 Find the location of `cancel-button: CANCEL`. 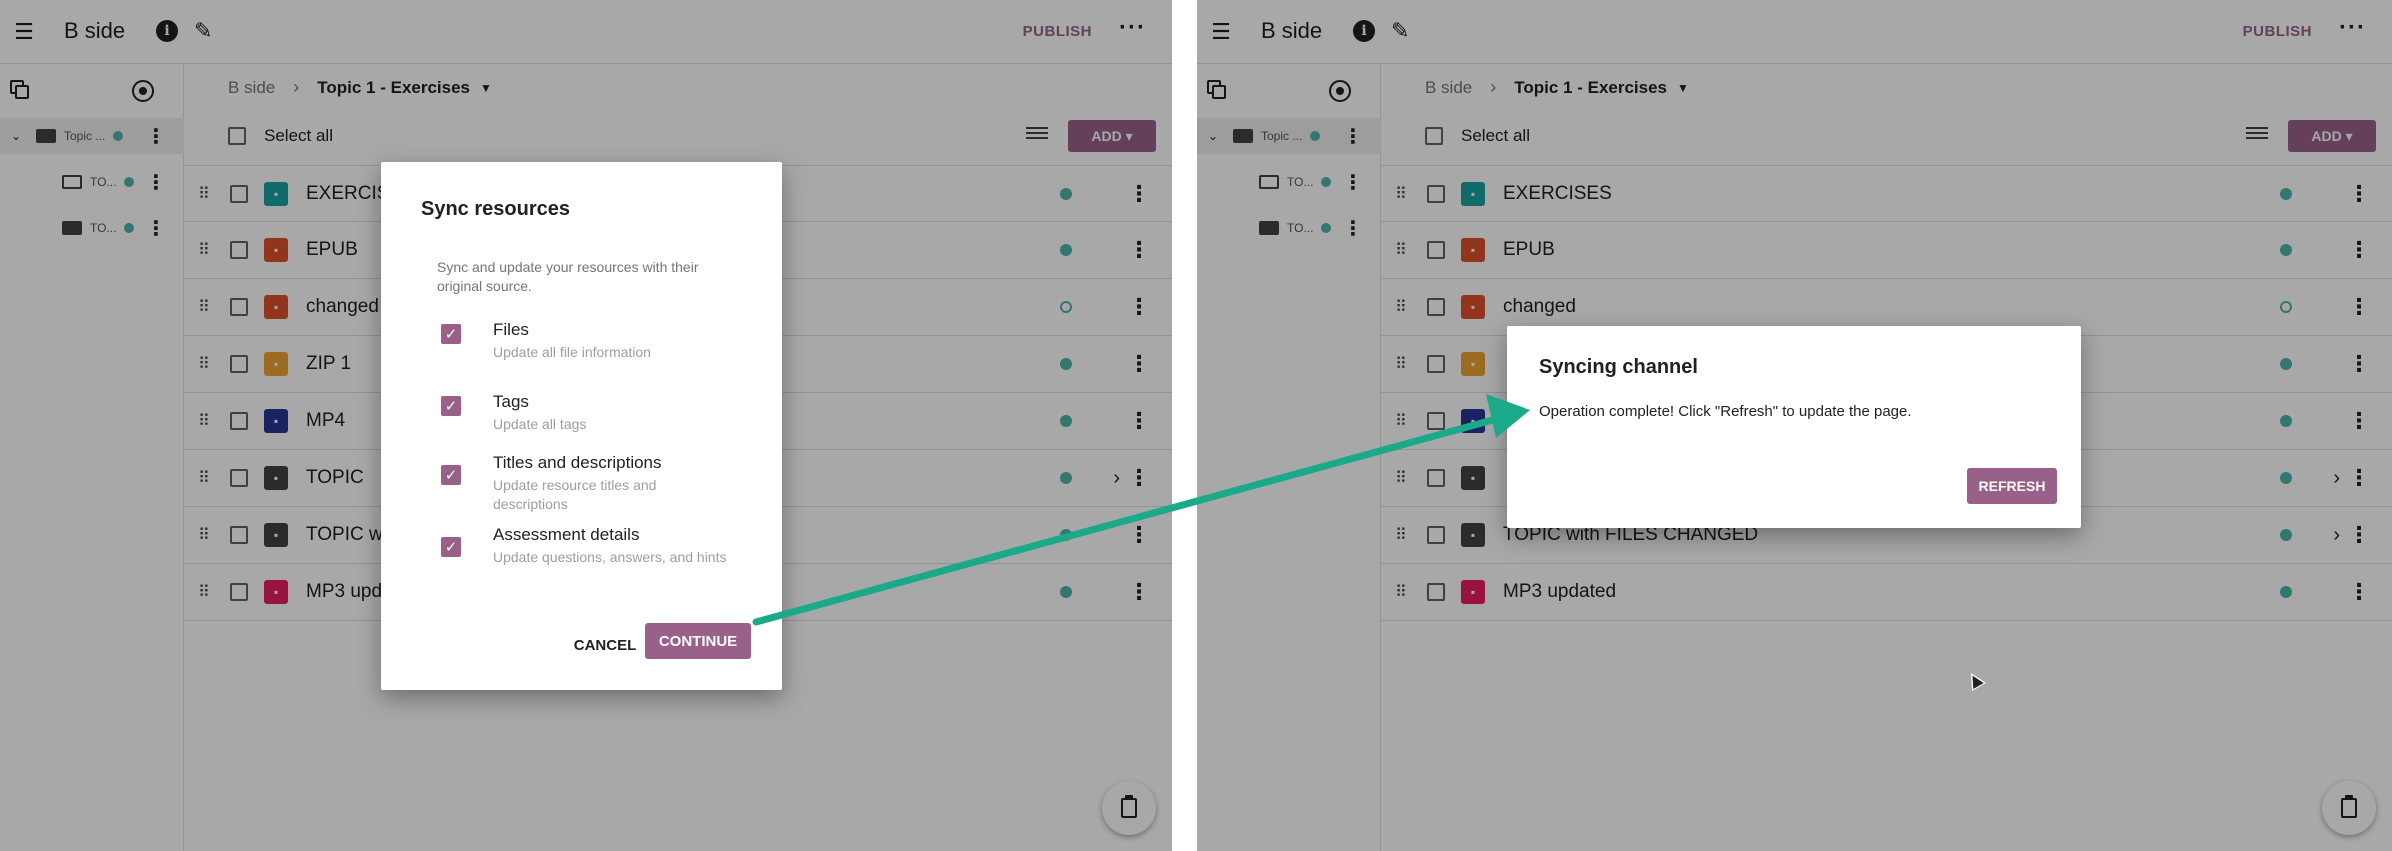

cancel-button: CANCEL is located at coordinates (605, 645).